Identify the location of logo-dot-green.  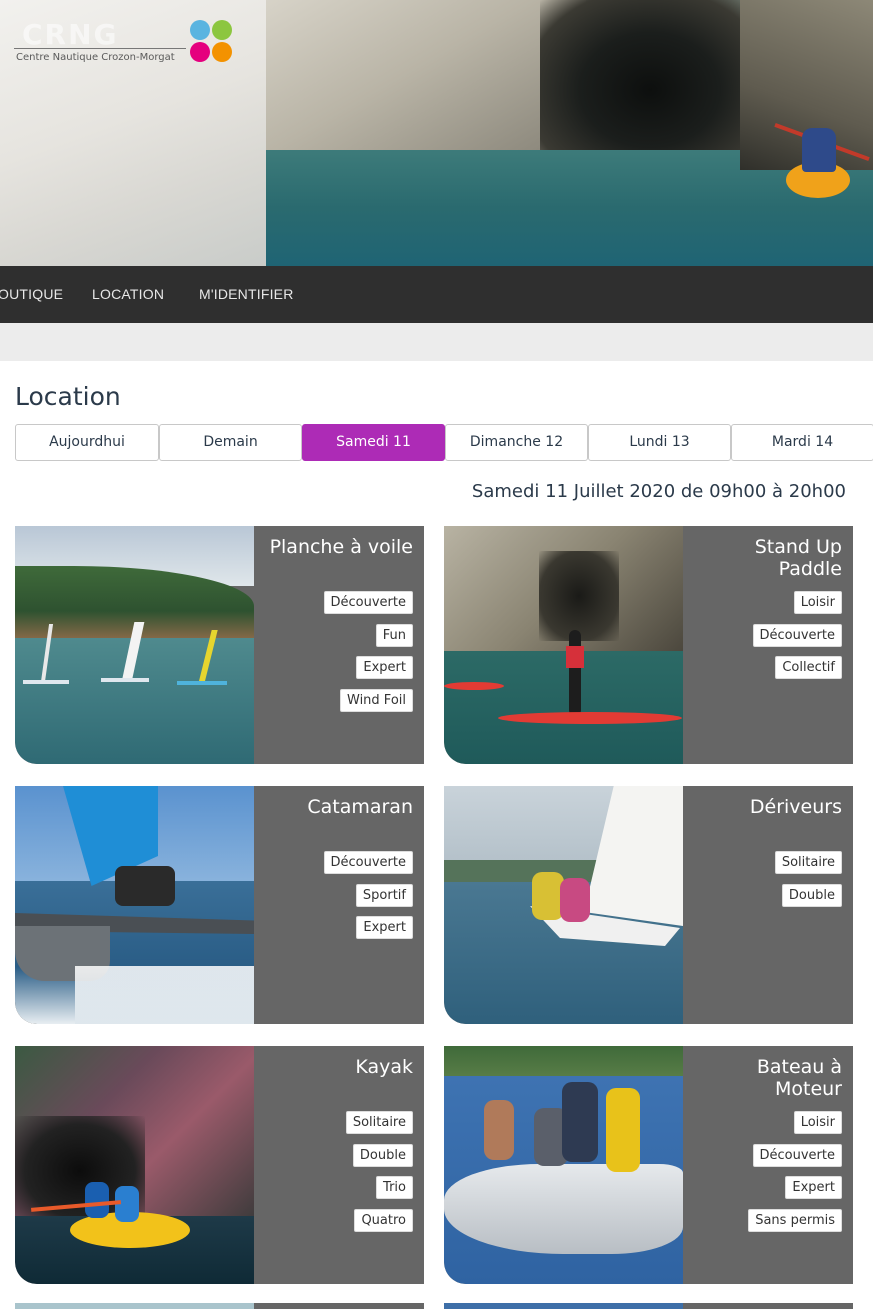
(222, 30).